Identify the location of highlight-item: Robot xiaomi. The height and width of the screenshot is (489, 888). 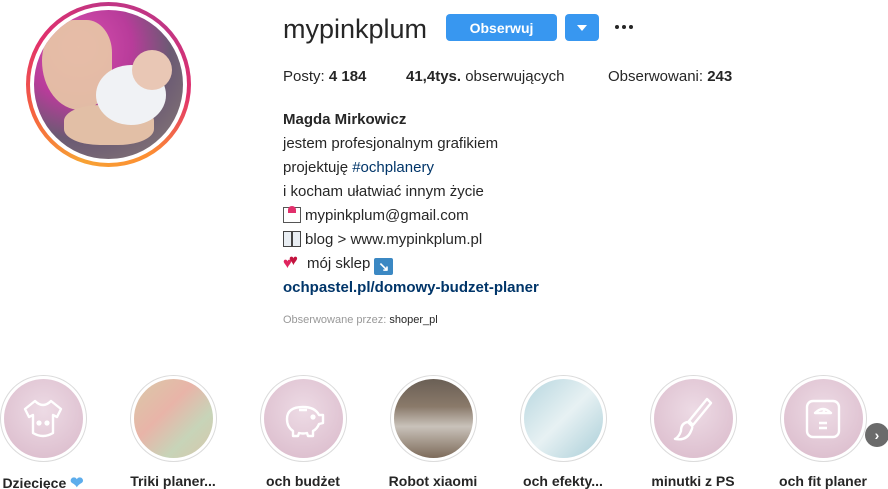
(433, 432).